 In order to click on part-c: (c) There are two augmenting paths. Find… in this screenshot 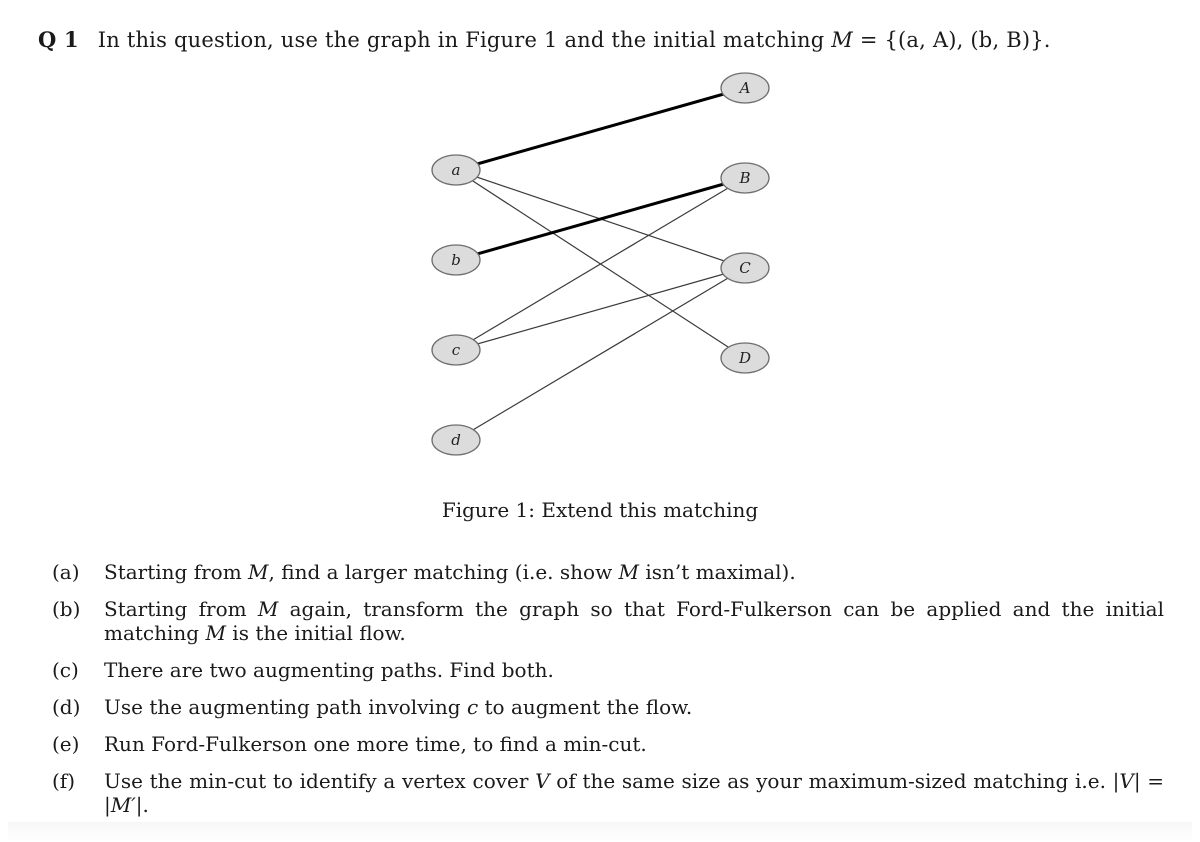, I will do `click(608, 670)`.